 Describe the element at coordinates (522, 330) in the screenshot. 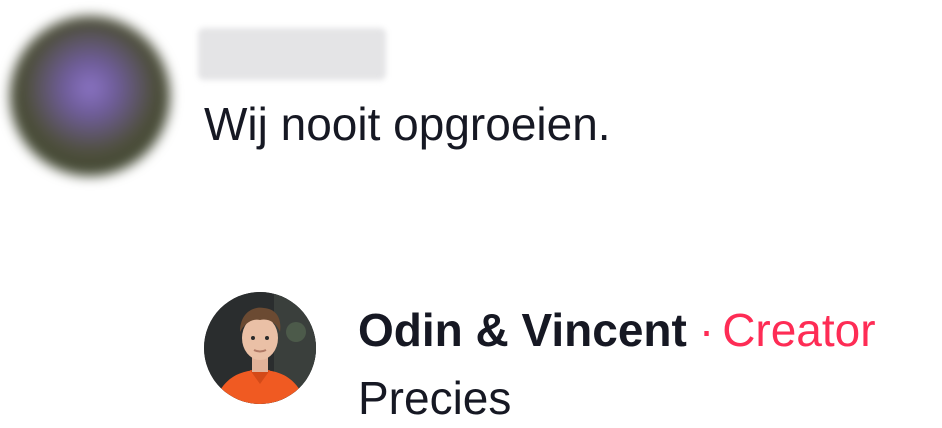

I see `reply-author-name: Odin & Vincent` at that location.